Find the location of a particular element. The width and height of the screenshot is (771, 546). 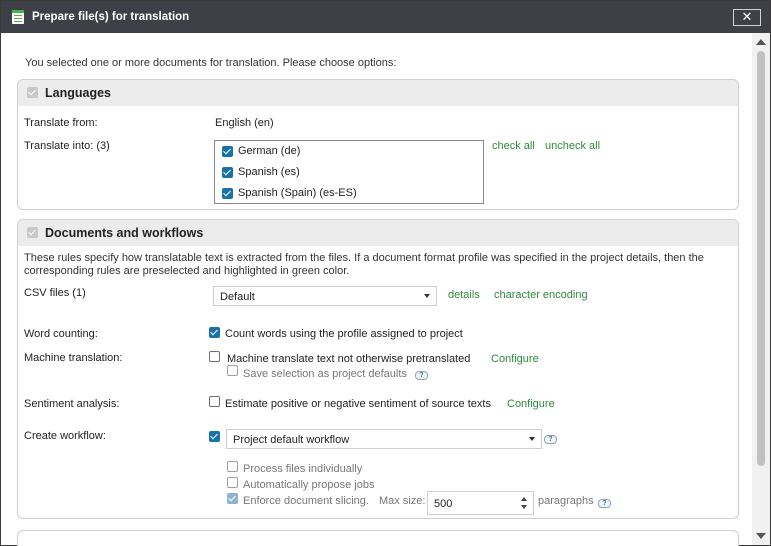

target-checkbox-es is located at coordinates (227, 172).